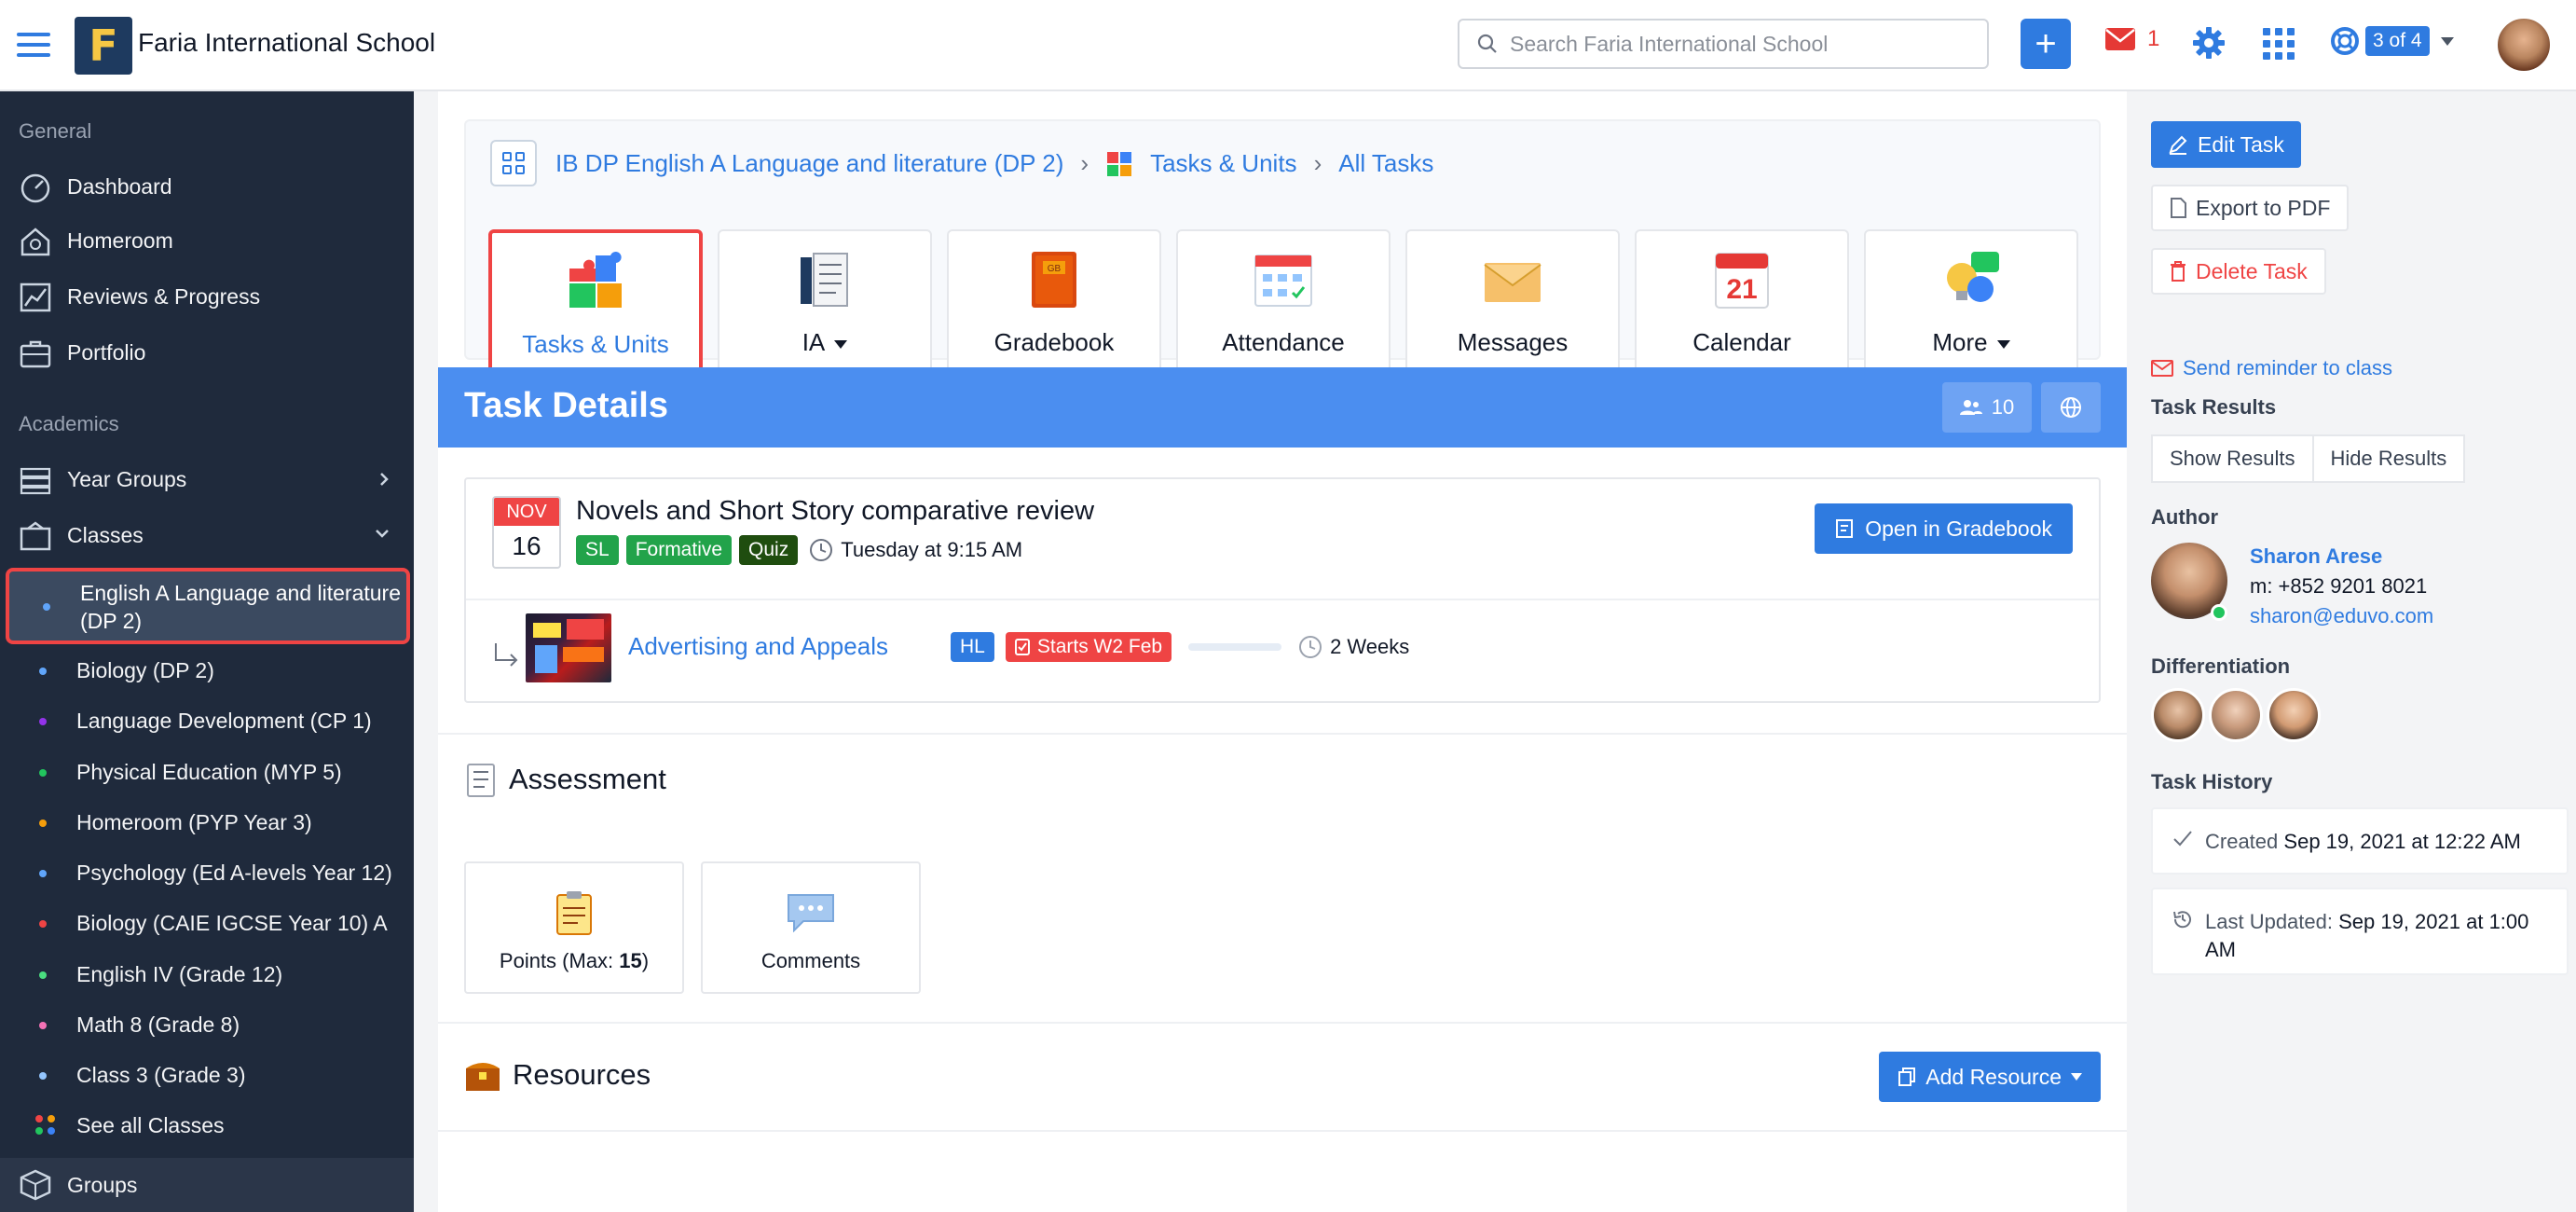 This screenshot has width=2576, height=1212. I want to click on task-details-title: Task Details, so click(566, 405).